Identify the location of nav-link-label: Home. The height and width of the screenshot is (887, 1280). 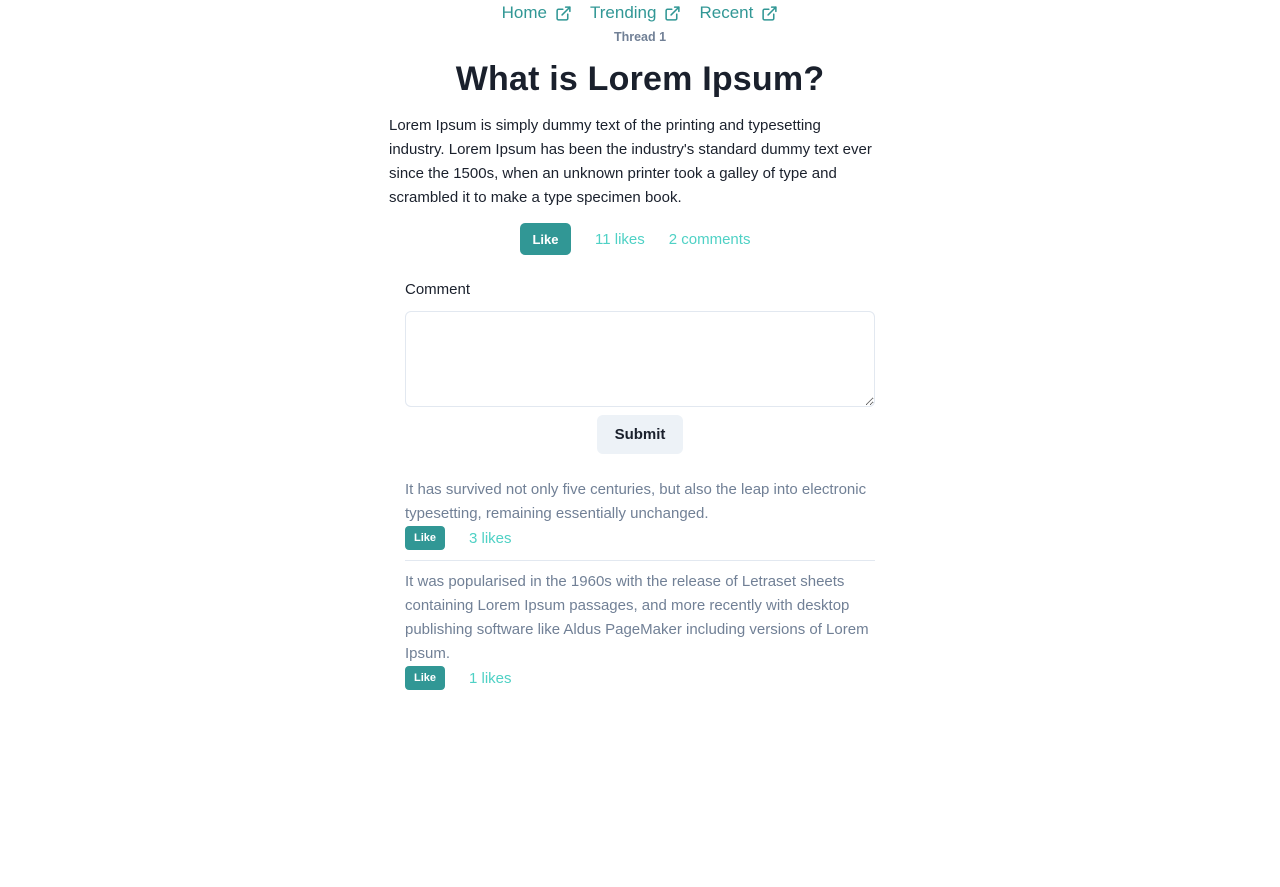
(524, 12).